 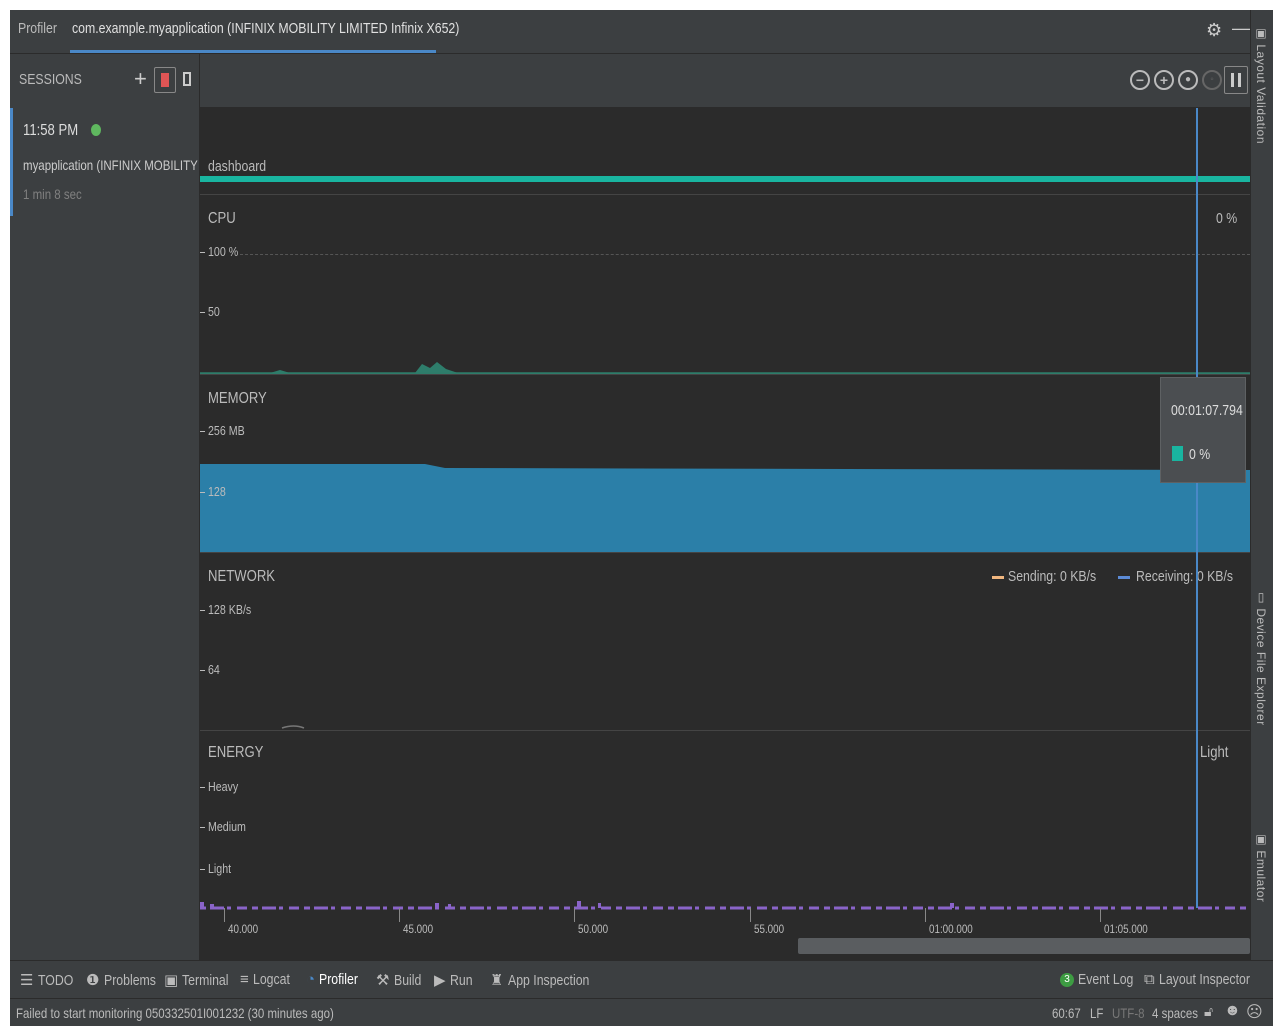 What do you see at coordinates (418, 929) in the screenshot?
I see `time-tick-label: 45.000` at bounding box center [418, 929].